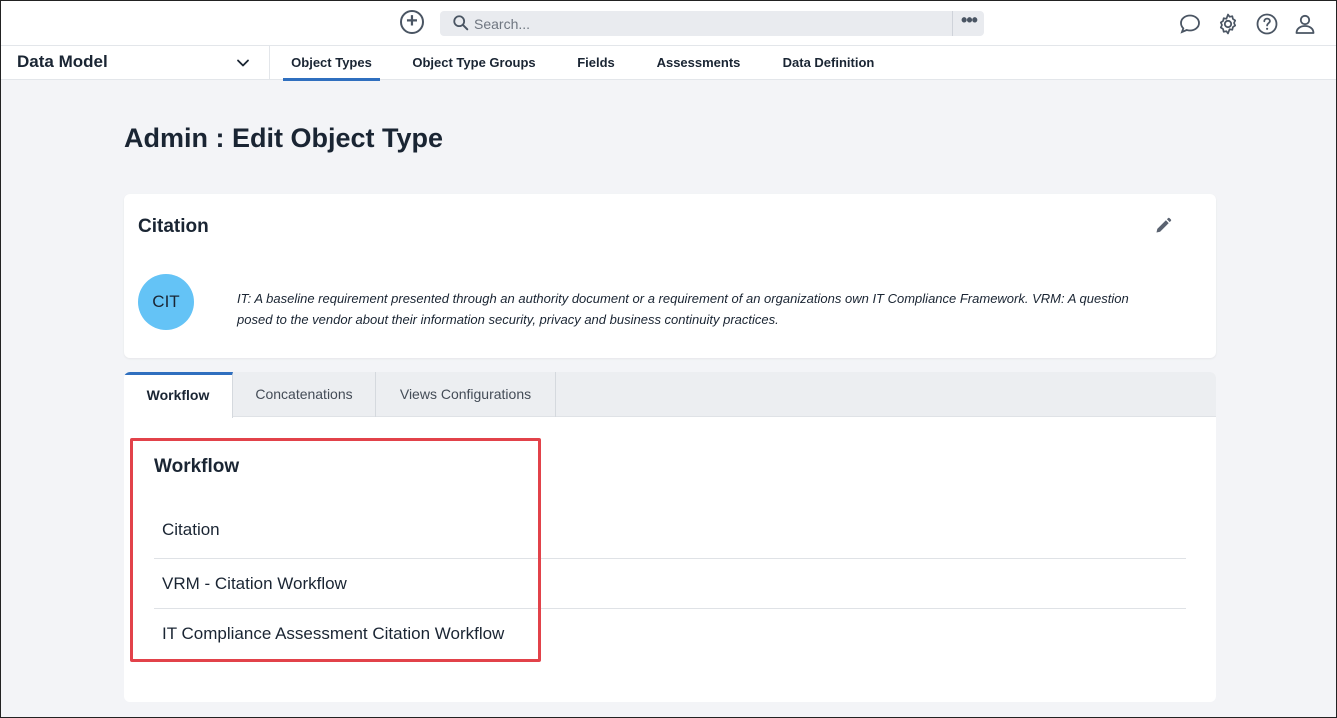 The image size is (1337, 718). I want to click on search-input, so click(709, 23).